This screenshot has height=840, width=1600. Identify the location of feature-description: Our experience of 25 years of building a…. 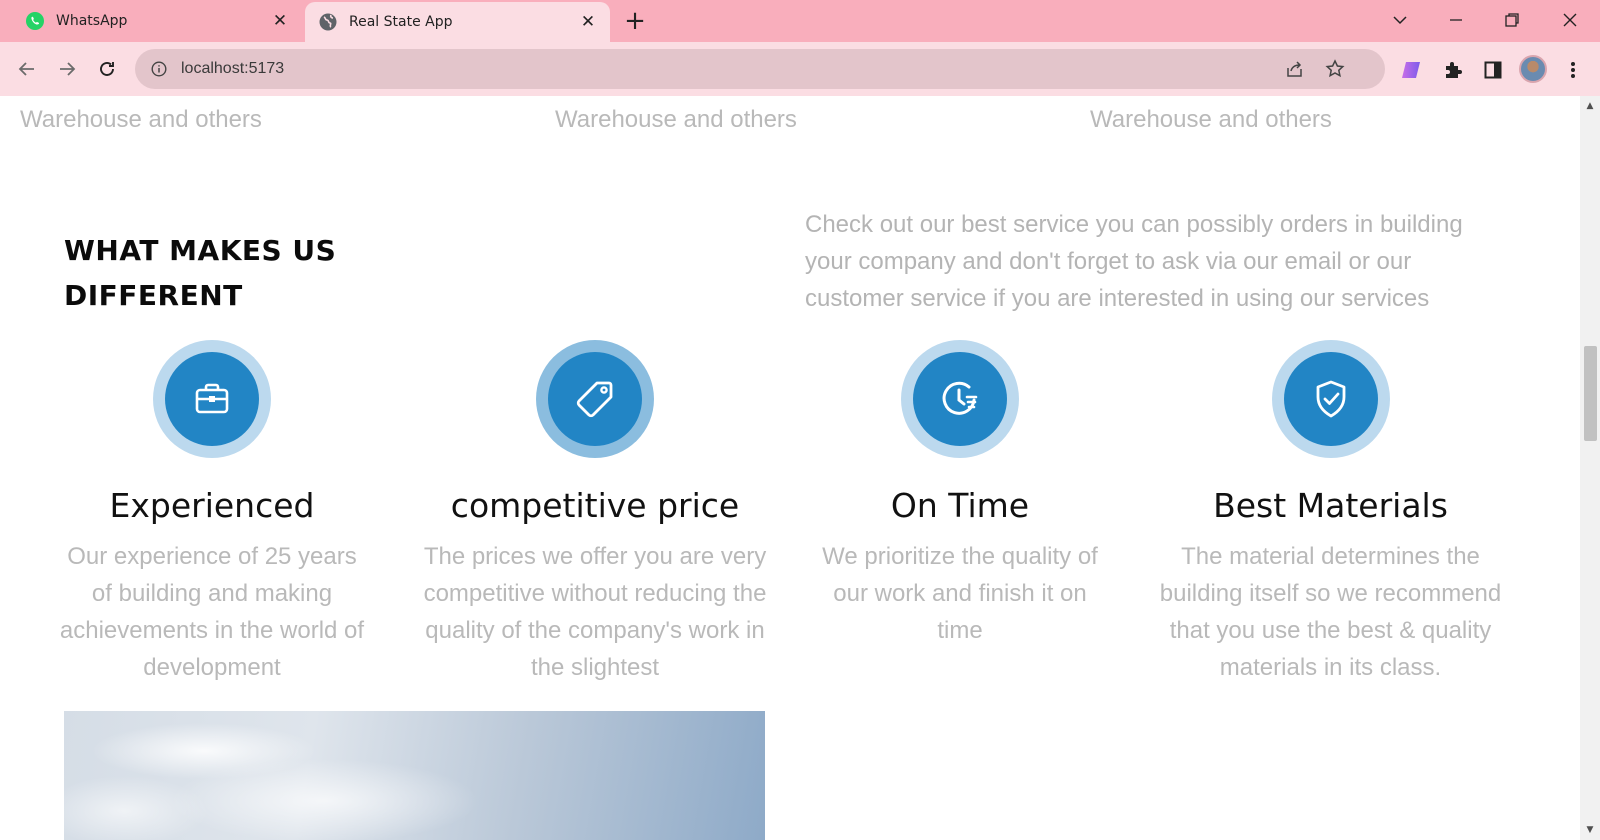
(212, 612).